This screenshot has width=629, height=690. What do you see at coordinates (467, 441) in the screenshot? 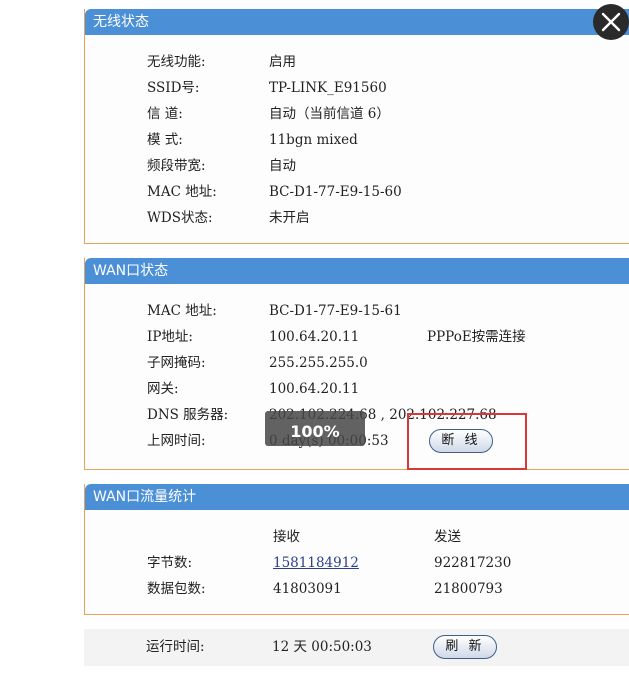
I see `highlight-box` at bounding box center [467, 441].